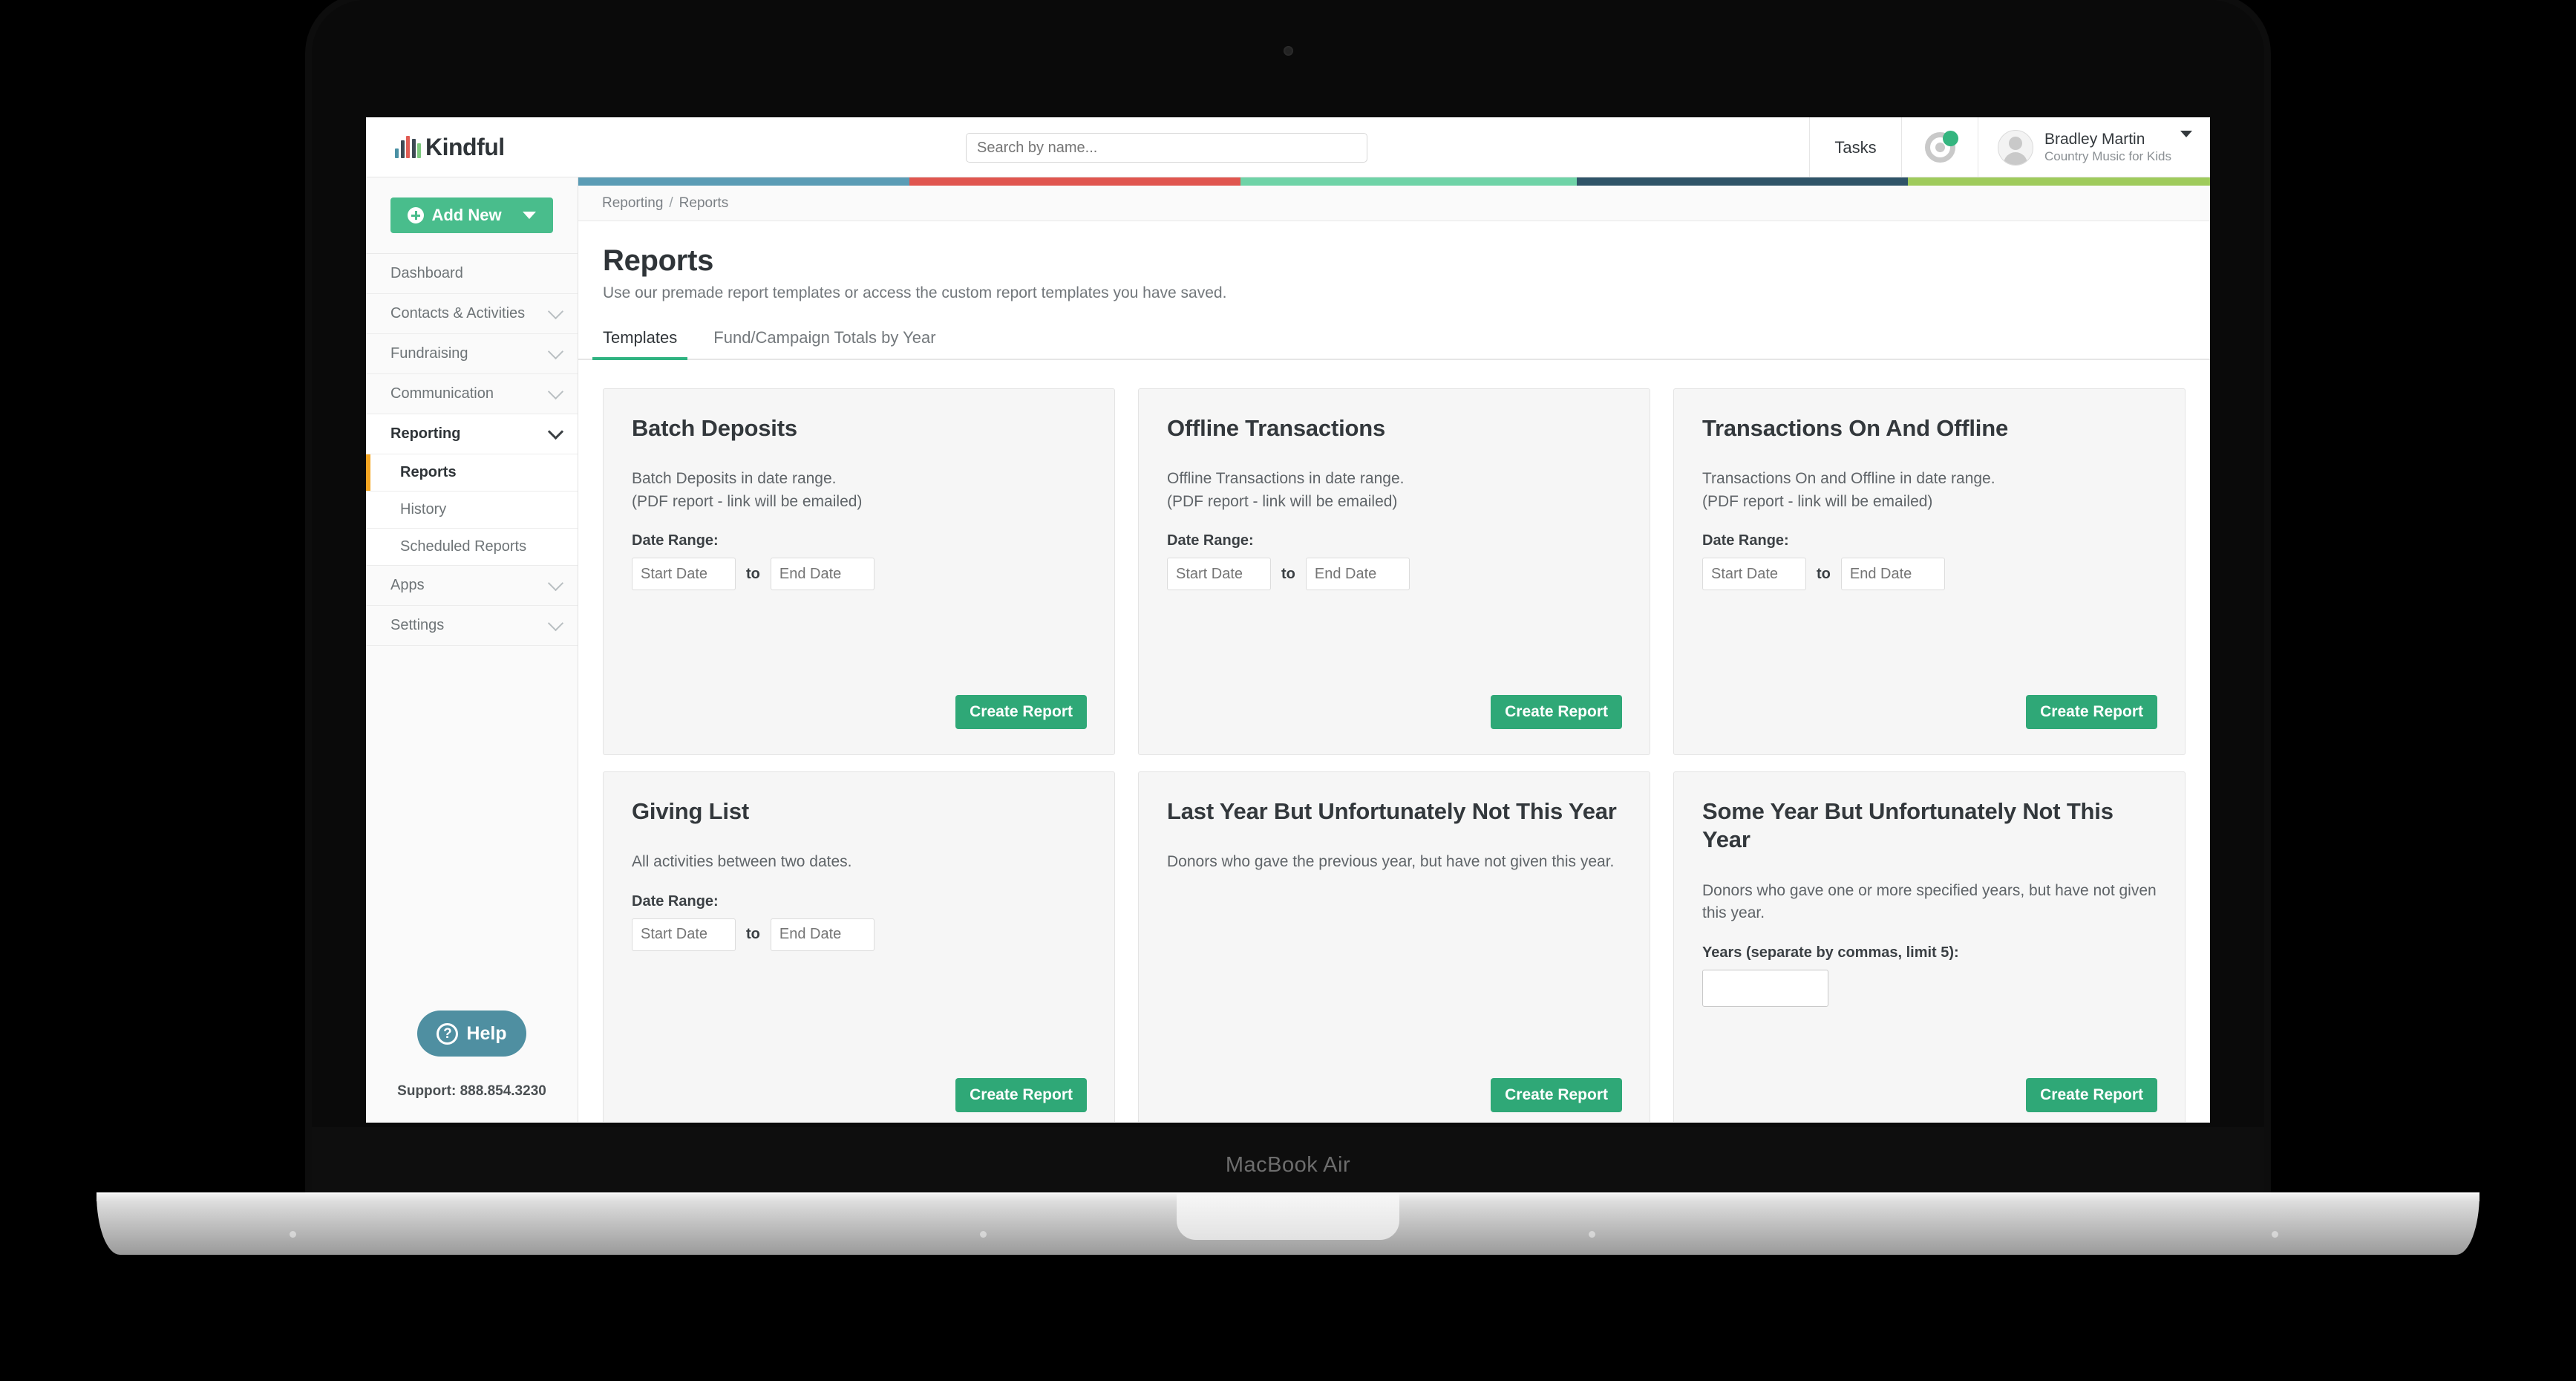  What do you see at coordinates (2016, 147) in the screenshot?
I see `avatar` at bounding box center [2016, 147].